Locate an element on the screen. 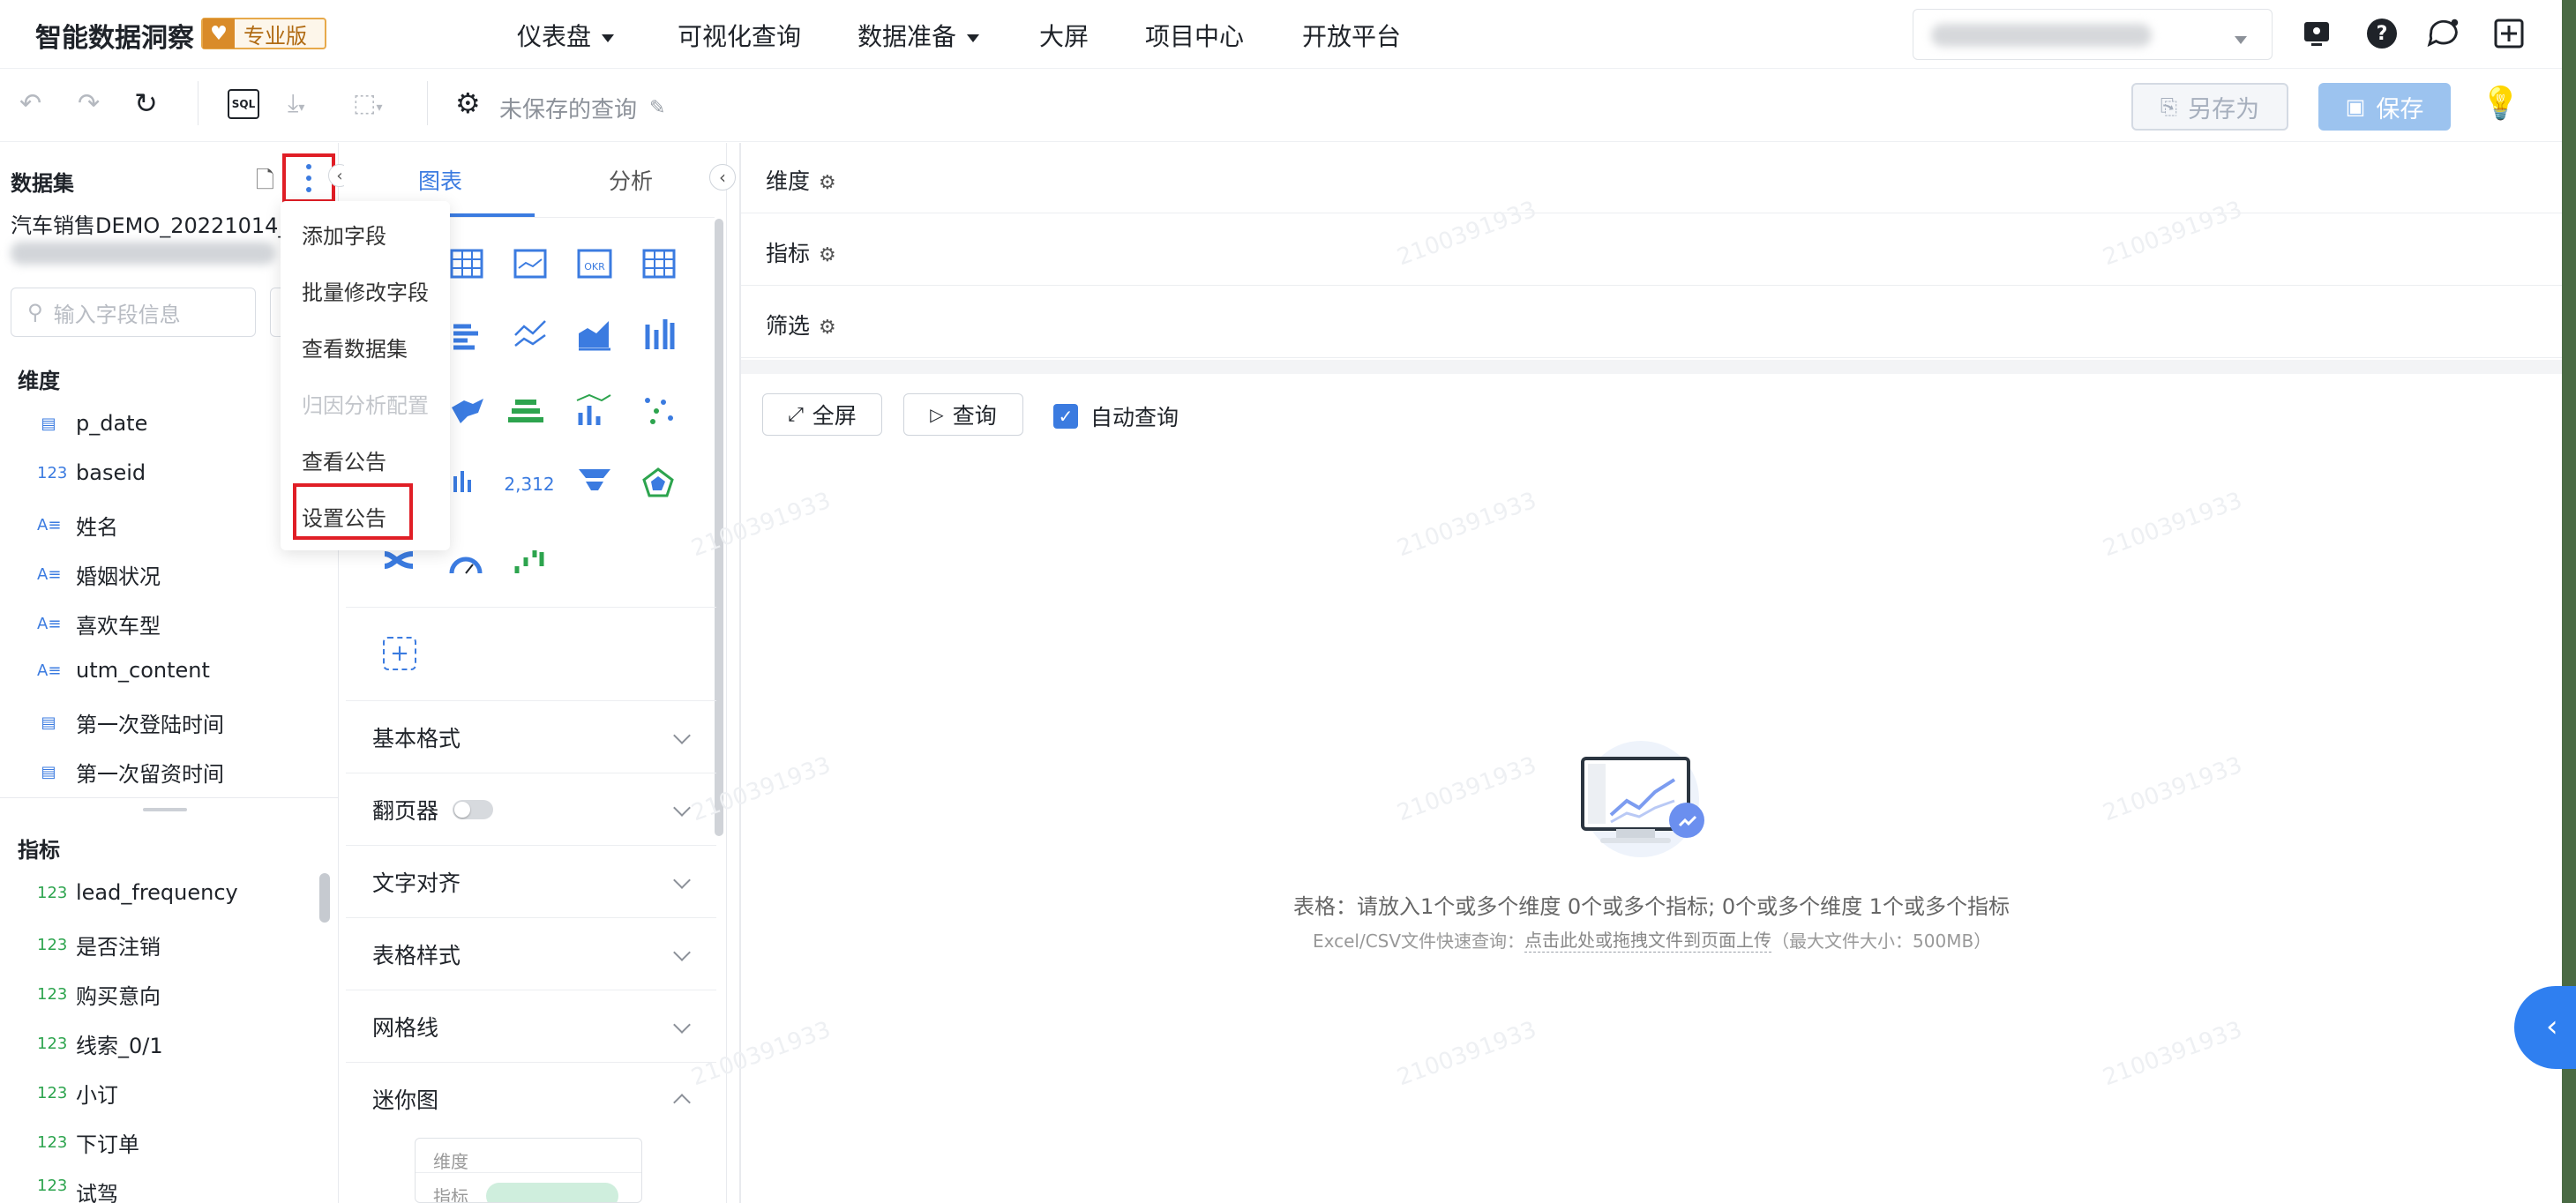  dimension-shelf: 维度 ⚙ is located at coordinates (1652, 178).